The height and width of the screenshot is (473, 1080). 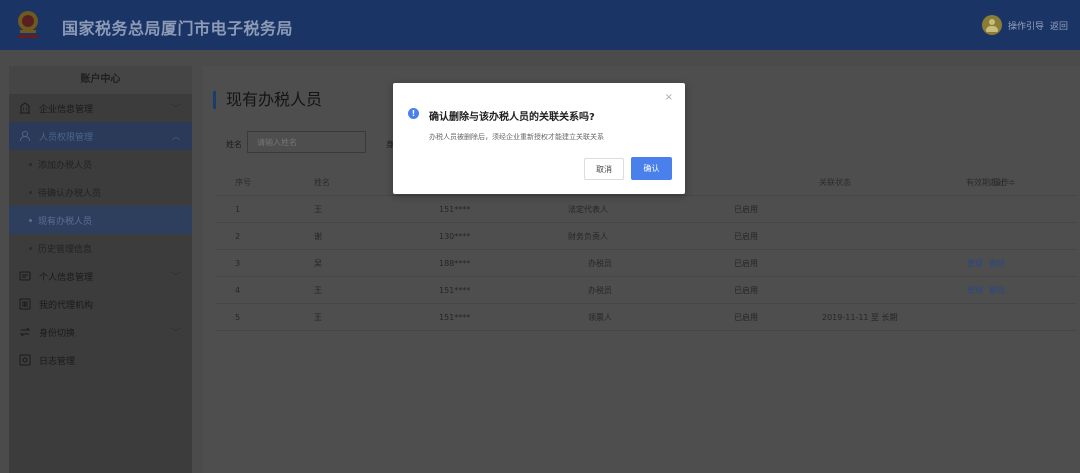 What do you see at coordinates (176, 136) in the screenshot?
I see `chevron-up-icon: ︿` at bounding box center [176, 136].